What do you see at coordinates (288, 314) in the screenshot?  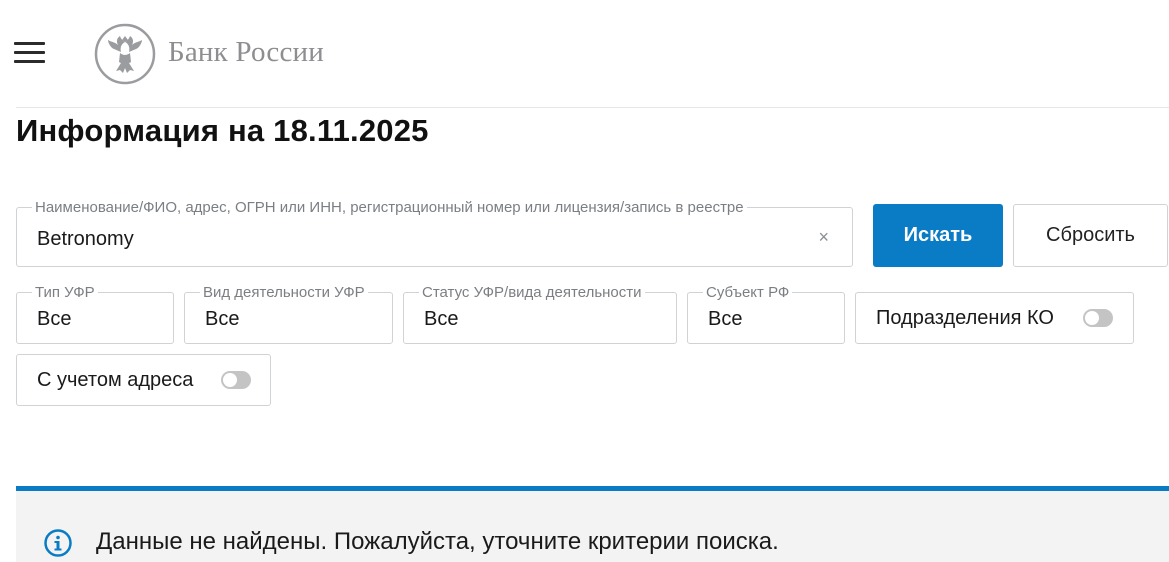 I see `filter-activity-select: Вид деятельности УФР Все` at bounding box center [288, 314].